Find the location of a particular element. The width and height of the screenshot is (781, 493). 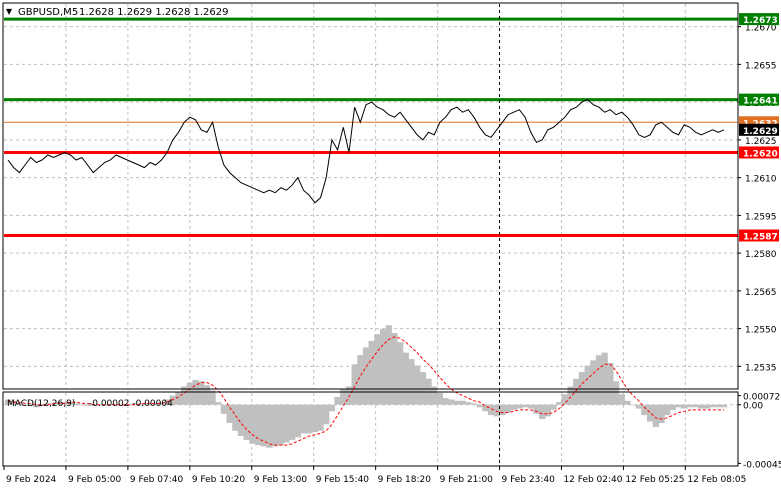

price-tag-label: 1.2641 is located at coordinates (760, 102).